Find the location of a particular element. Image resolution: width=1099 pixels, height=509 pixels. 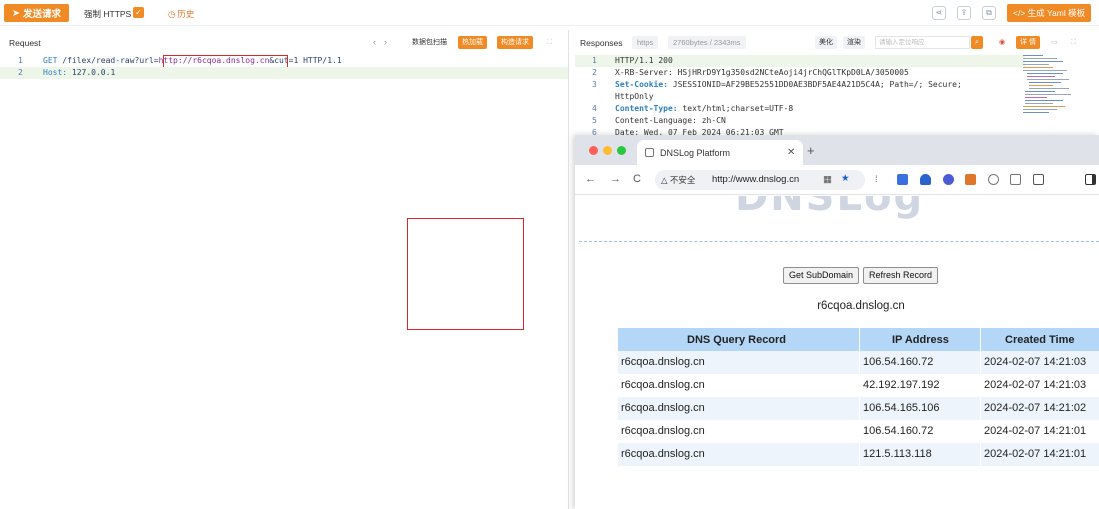

copy-icon: ⧉ is located at coordinates (989, 13).